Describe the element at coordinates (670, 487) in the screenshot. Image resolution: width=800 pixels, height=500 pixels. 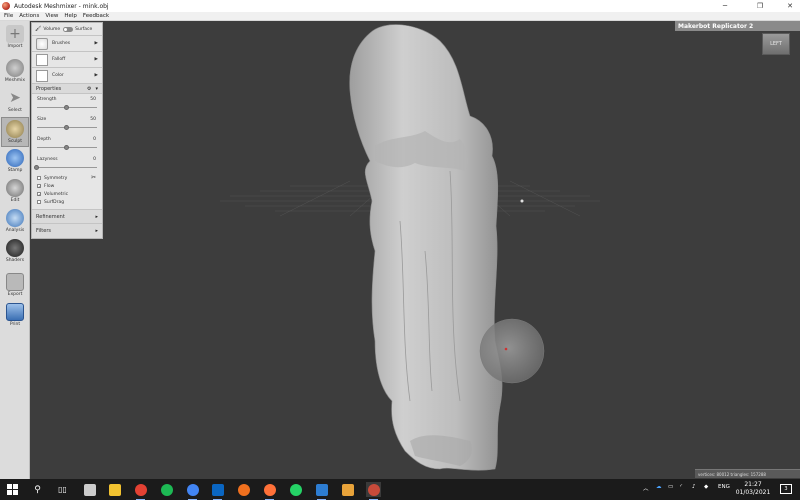
I see `battery-icon: ▭` at that location.